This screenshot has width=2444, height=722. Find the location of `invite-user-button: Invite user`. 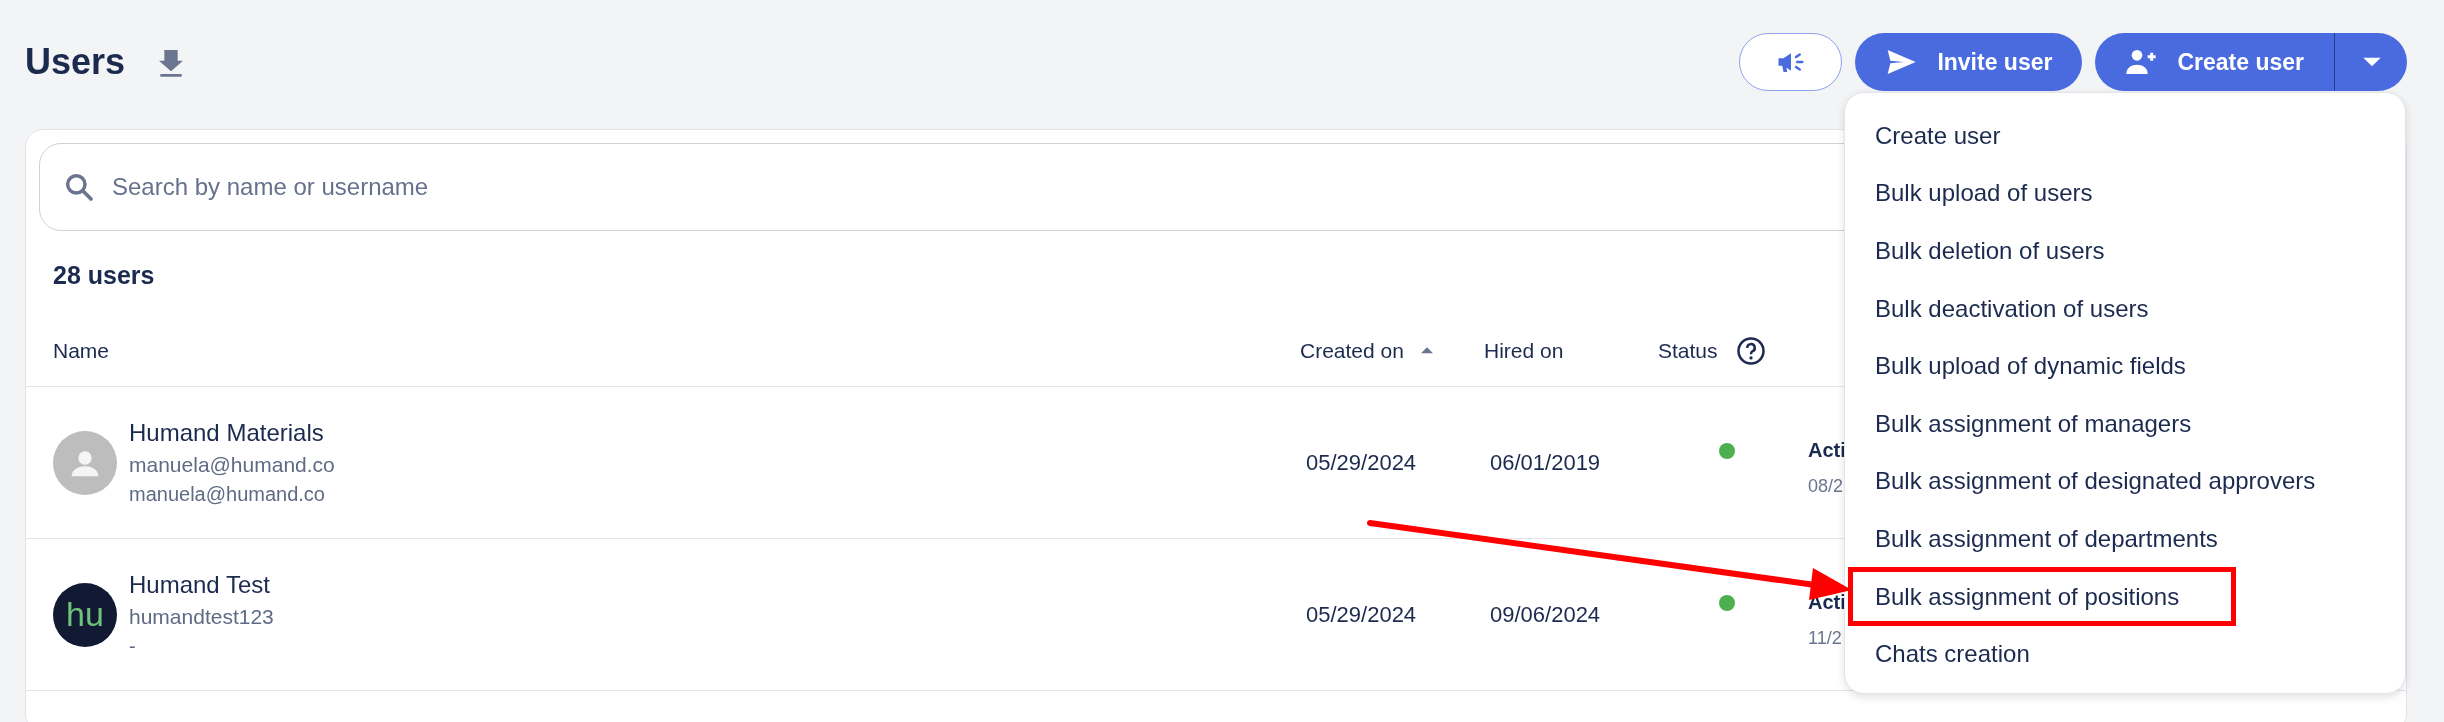

invite-user-button: Invite user is located at coordinates (1969, 62).